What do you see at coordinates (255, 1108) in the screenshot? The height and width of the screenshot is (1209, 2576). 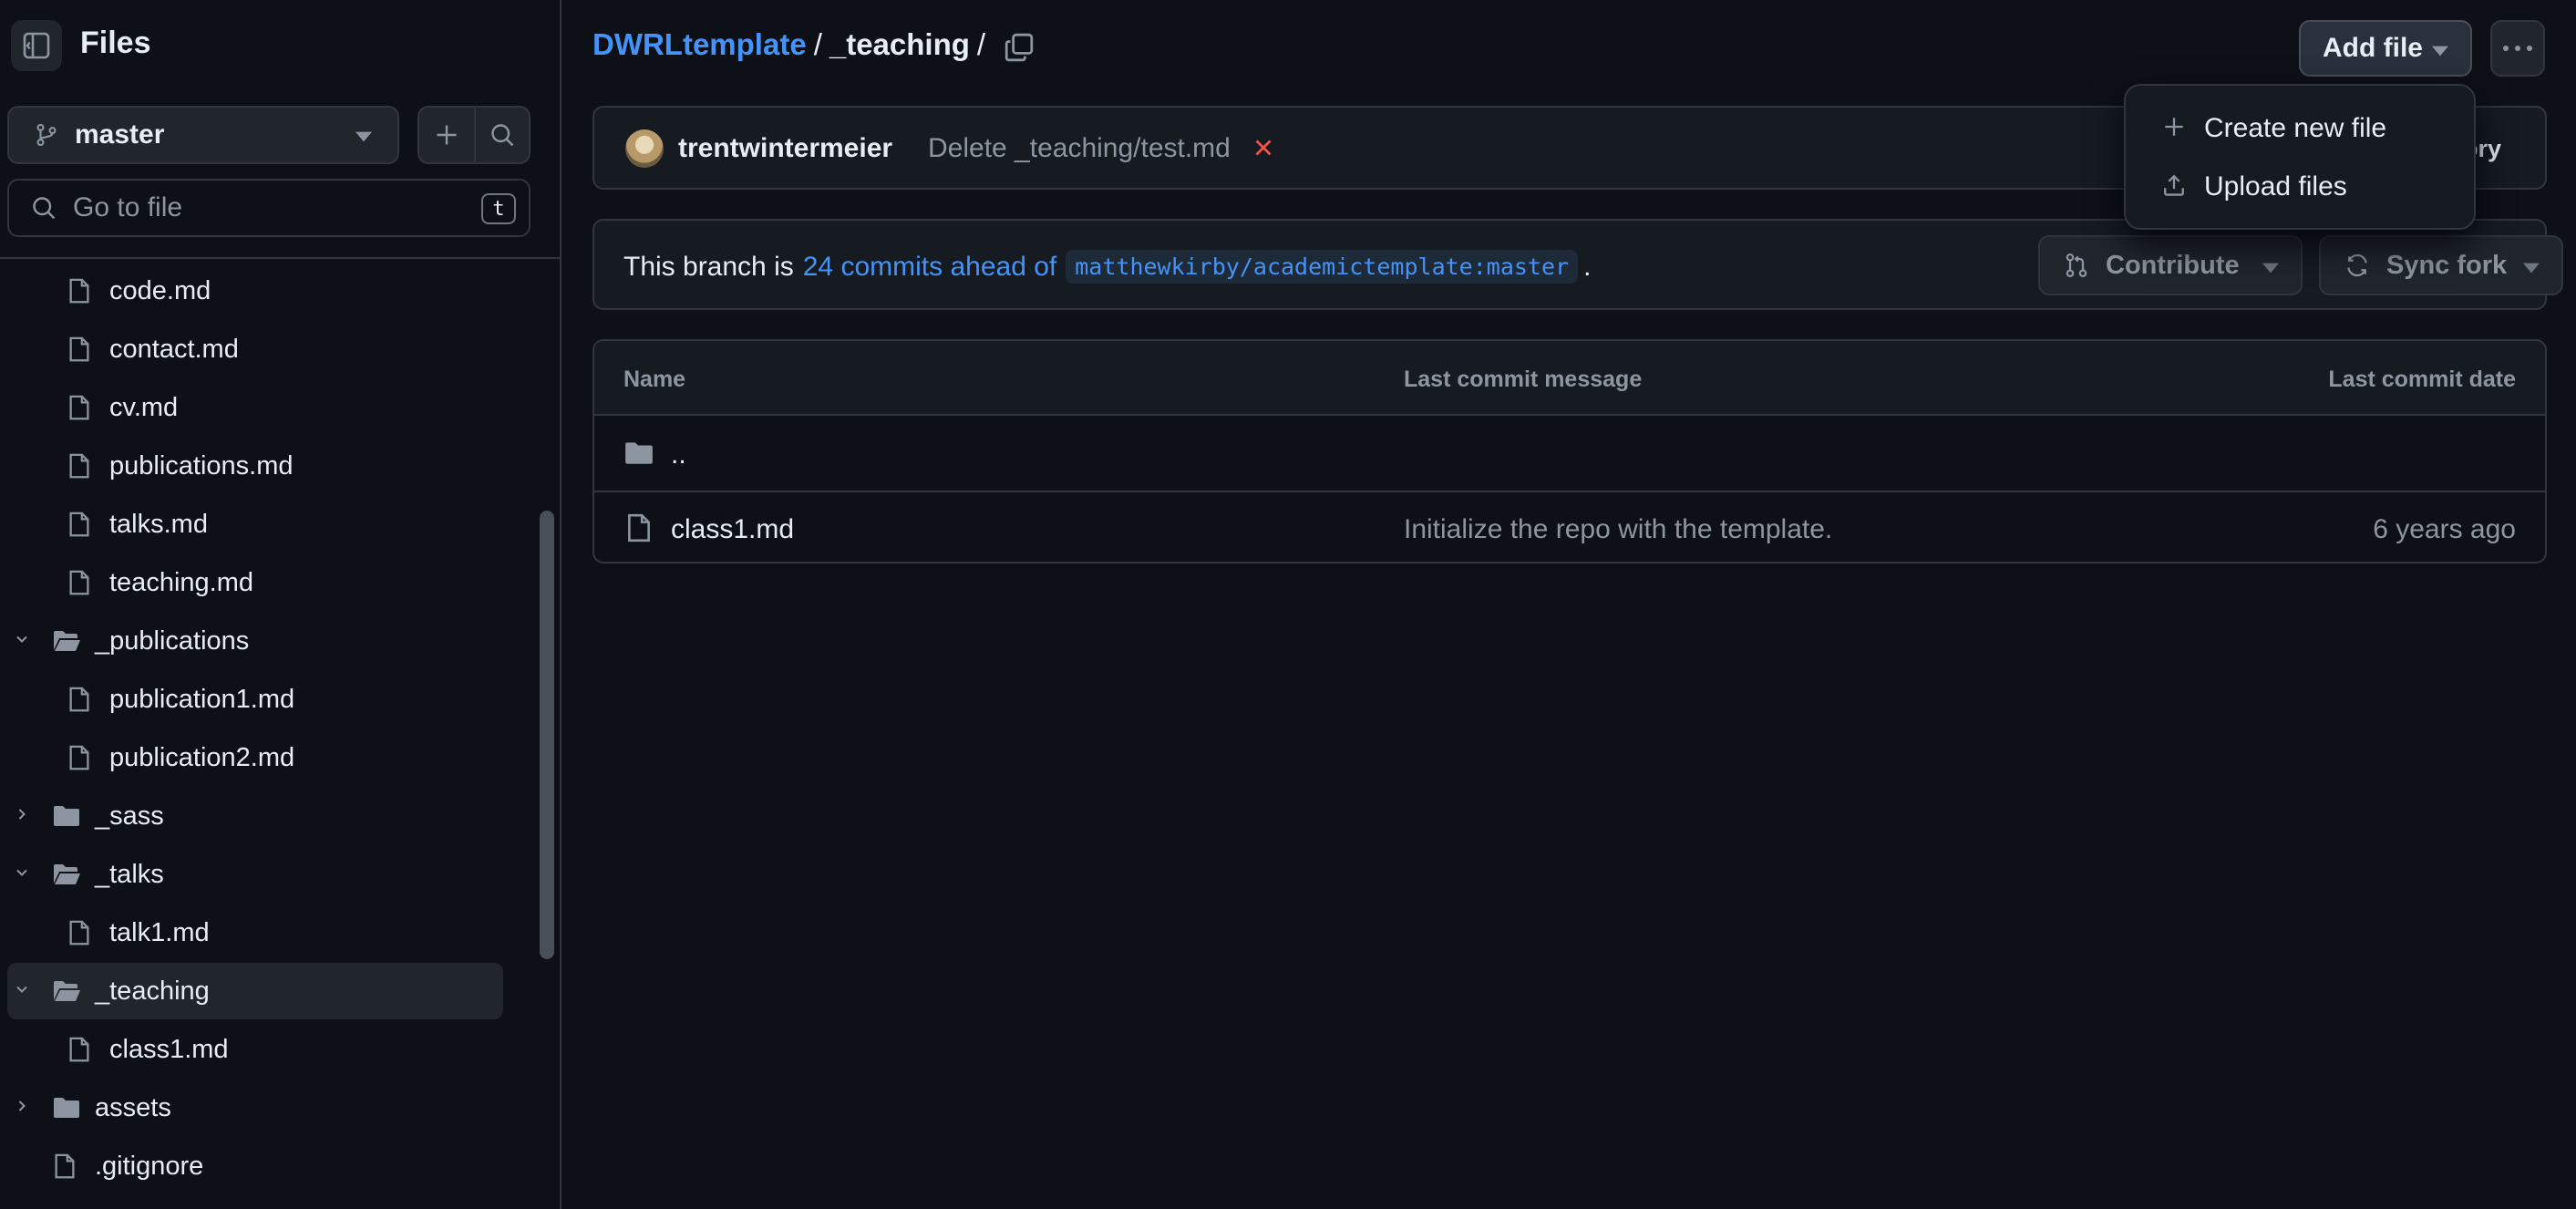 I see `tree-folder-item: assets` at bounding box center [255, 1108].